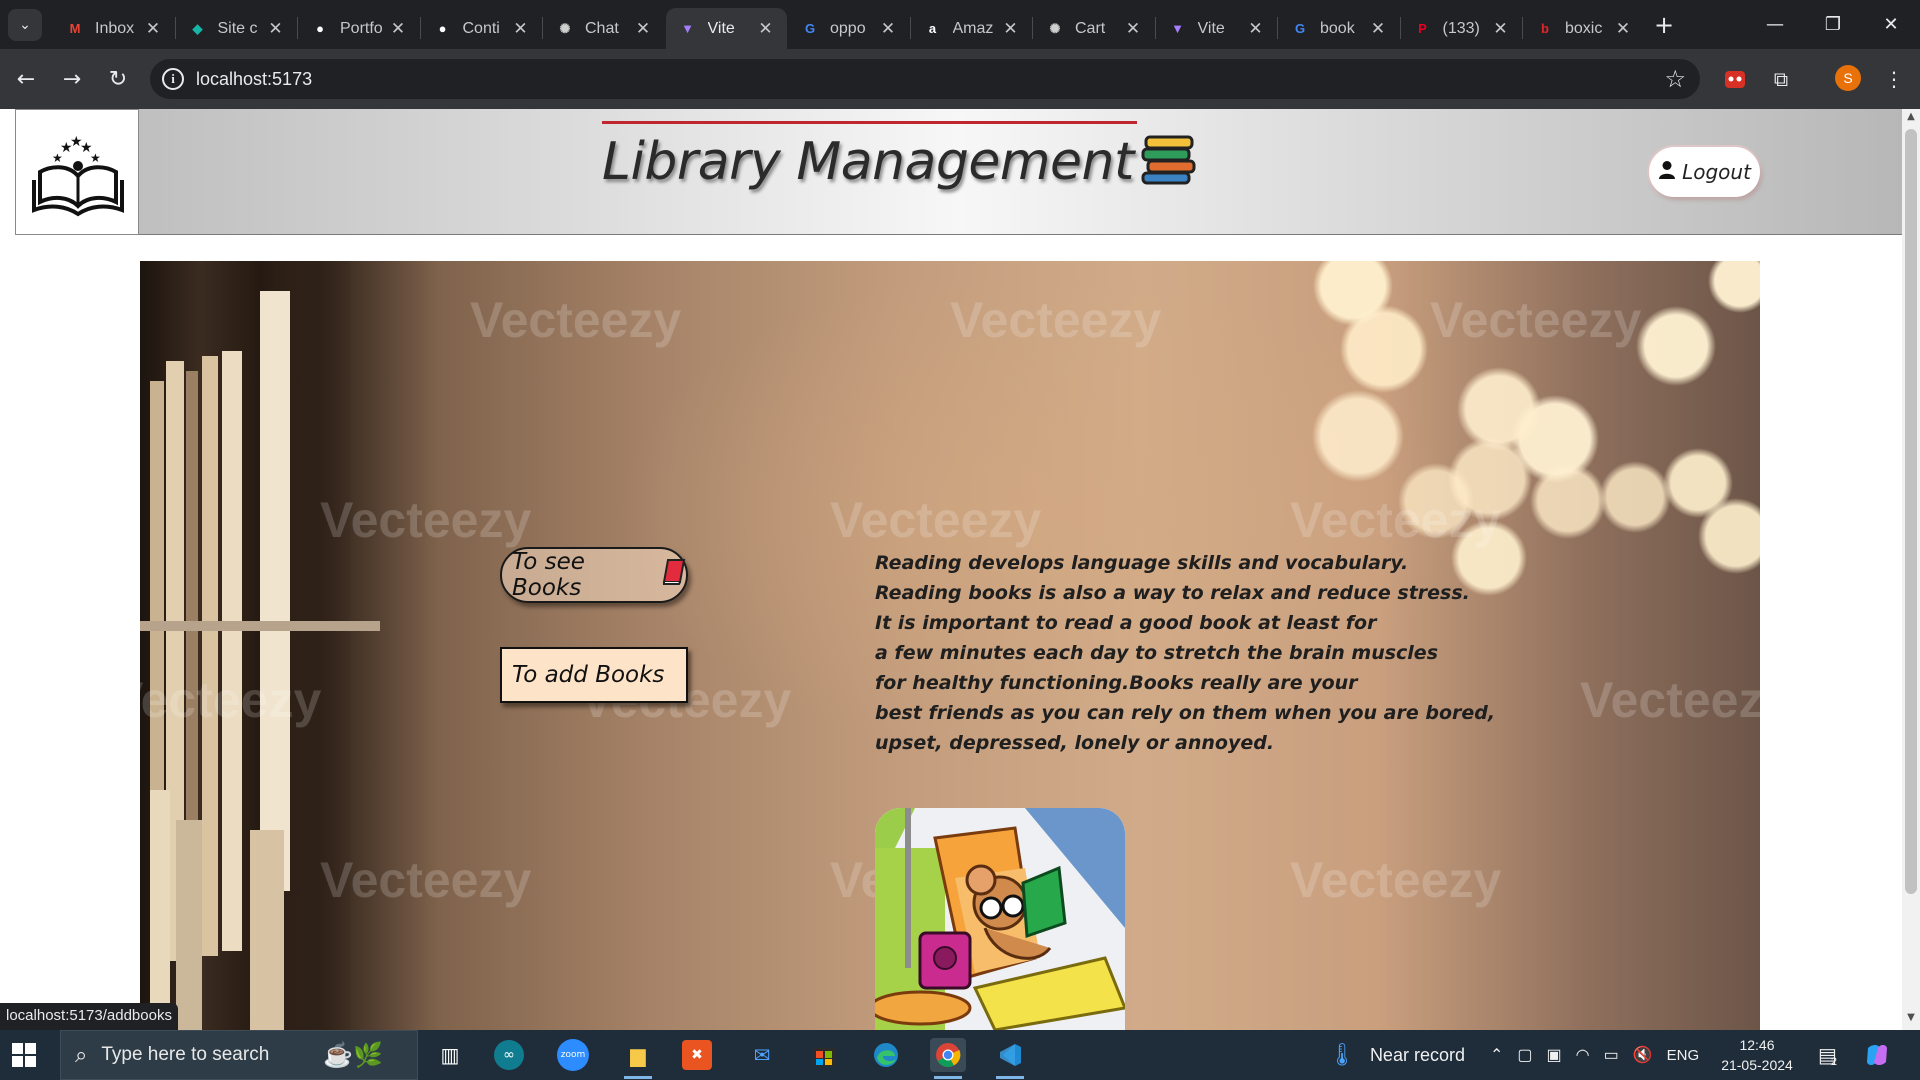 The height and width of the screenshot is (1080, 1920). Describe the element at coordinates (1848, 78) in the screenshot. I see `profile-avatar: S` at that location.